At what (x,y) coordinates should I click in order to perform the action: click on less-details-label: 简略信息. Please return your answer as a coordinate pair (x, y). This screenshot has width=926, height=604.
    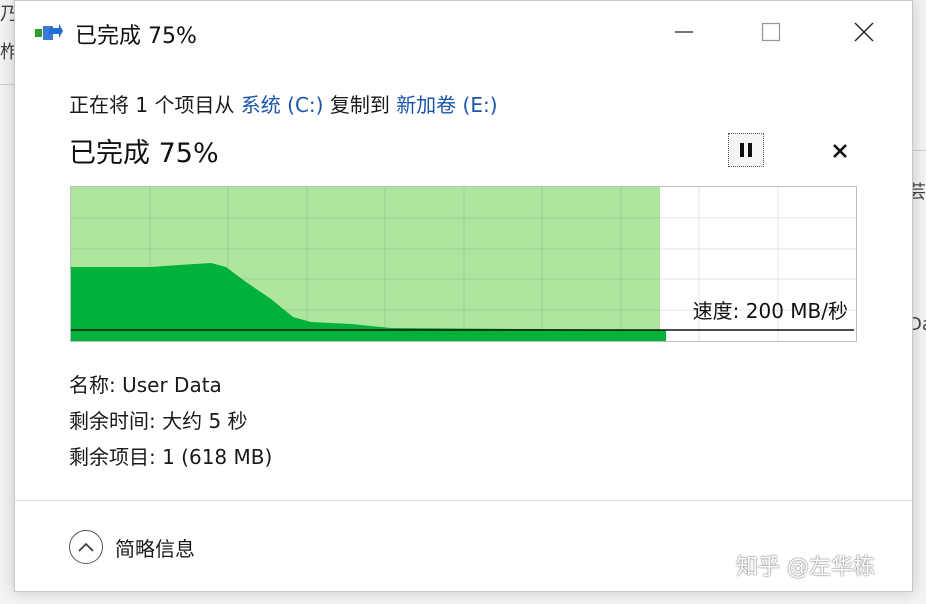
    Looking at the image, I should click on (155, 548).